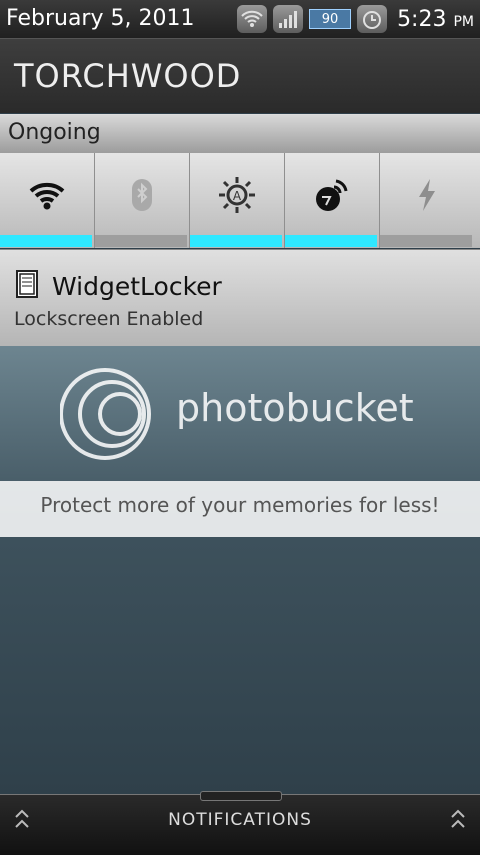 This screenshot has height=855, width=480. What do you see at coordinates (372, 19) in the screenshot?
I see `alarm-icon` at bounding box center [372, 19].